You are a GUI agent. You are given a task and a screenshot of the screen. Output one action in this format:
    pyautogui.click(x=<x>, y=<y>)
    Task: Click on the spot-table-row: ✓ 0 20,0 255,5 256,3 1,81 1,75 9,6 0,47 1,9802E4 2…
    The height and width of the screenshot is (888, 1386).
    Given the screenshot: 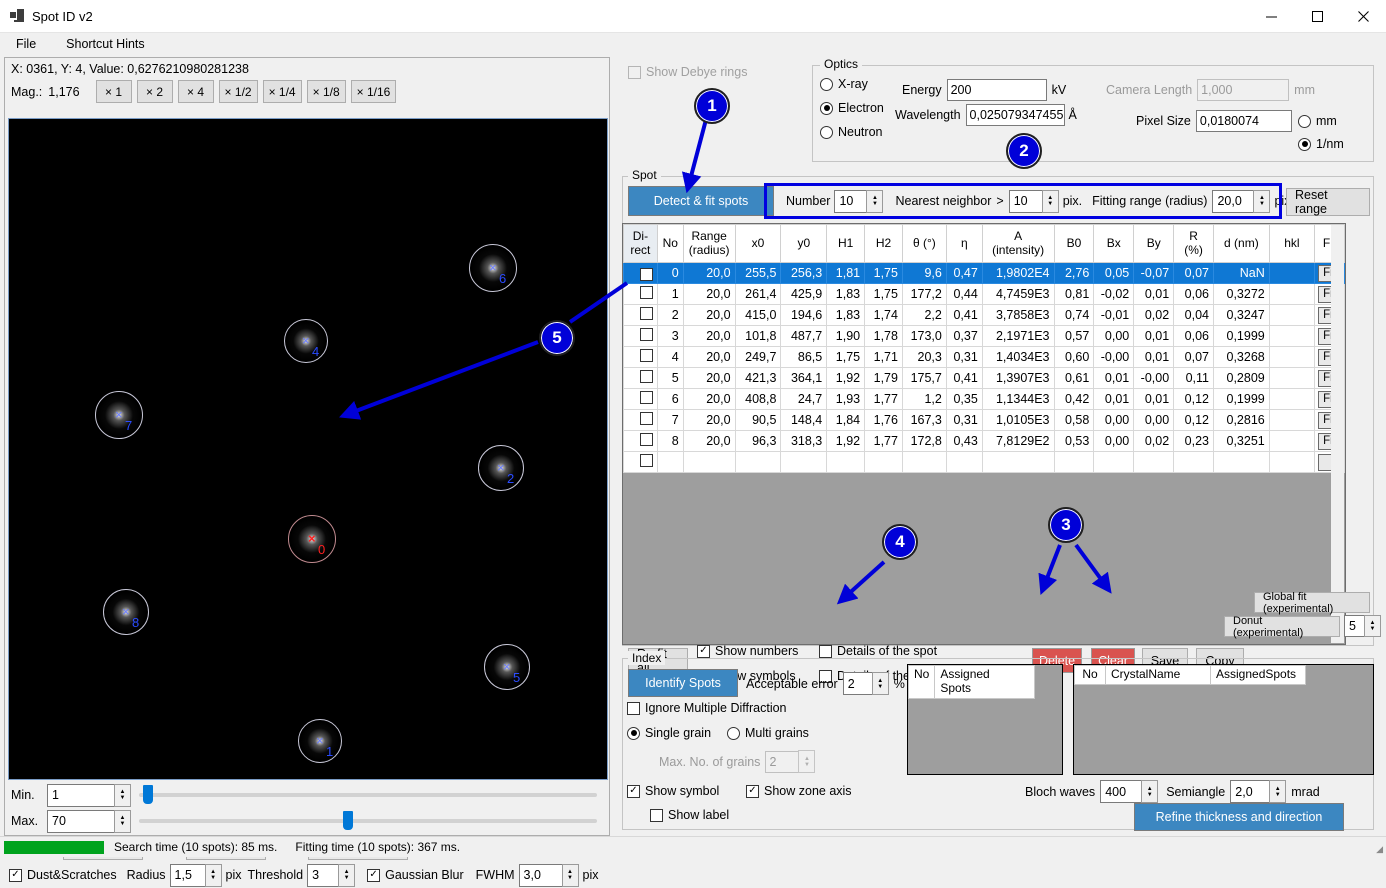 What is the action you would take?
    pyautogui.click(x=984, y=273)
    